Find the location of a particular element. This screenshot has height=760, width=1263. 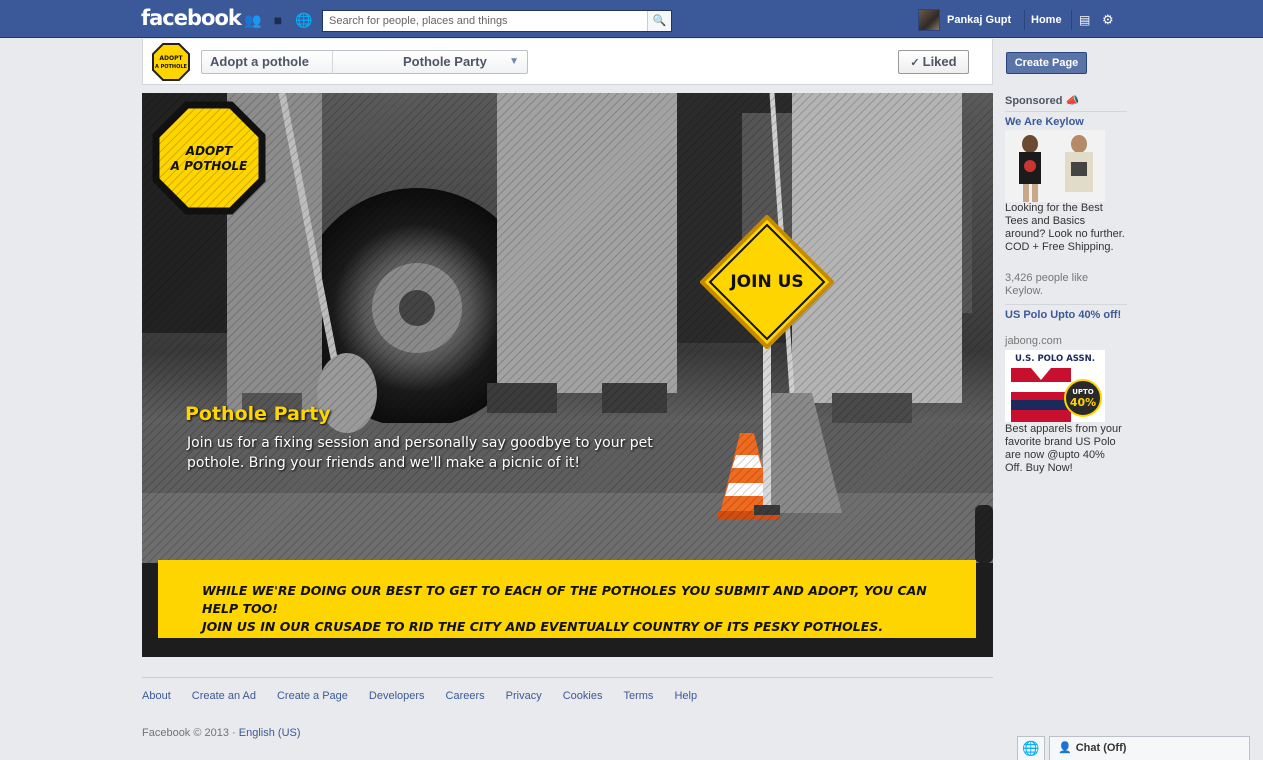

chat-globe-icon: 🌐 is located at coordinates (1031, 748).